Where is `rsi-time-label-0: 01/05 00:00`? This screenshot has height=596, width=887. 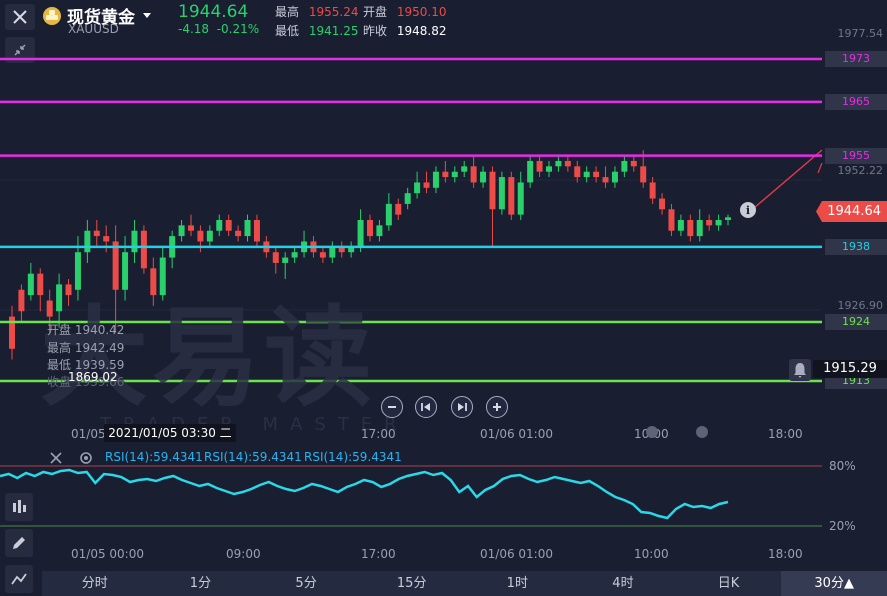
rsi-time-label-0: 01/05 00:00 is located at coordinates (107, 554).